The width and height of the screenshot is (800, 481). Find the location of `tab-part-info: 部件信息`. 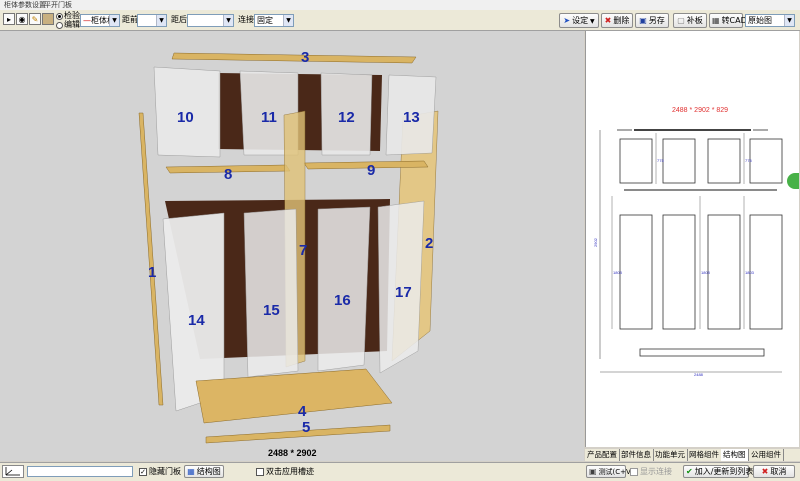

tab-part-info: 部件信息 is located at coordinates (636, 455).